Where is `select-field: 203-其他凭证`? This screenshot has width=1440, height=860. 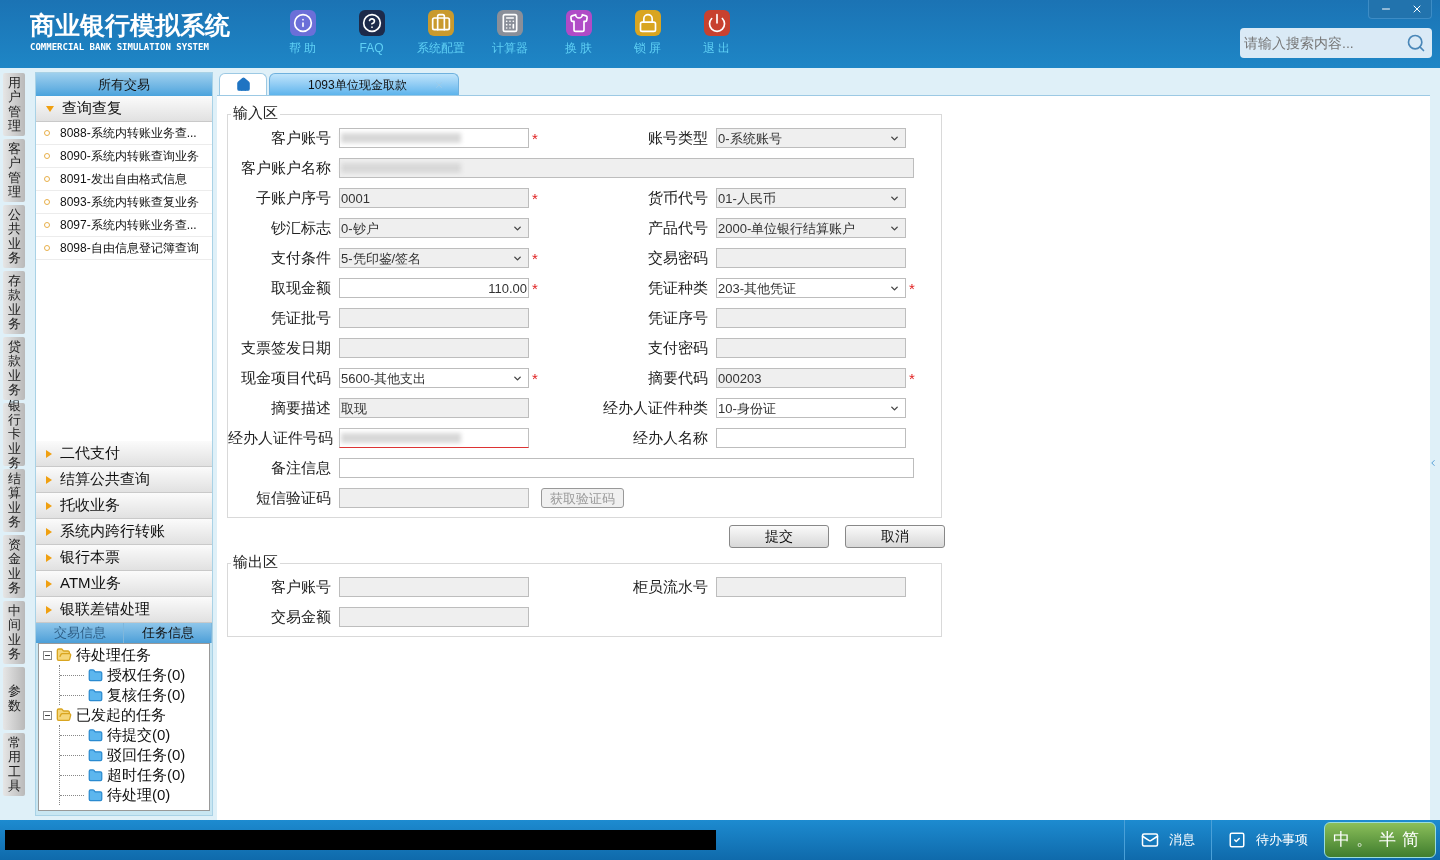 select-field: 203-其他凭证 is located at coordinates (811, 288).